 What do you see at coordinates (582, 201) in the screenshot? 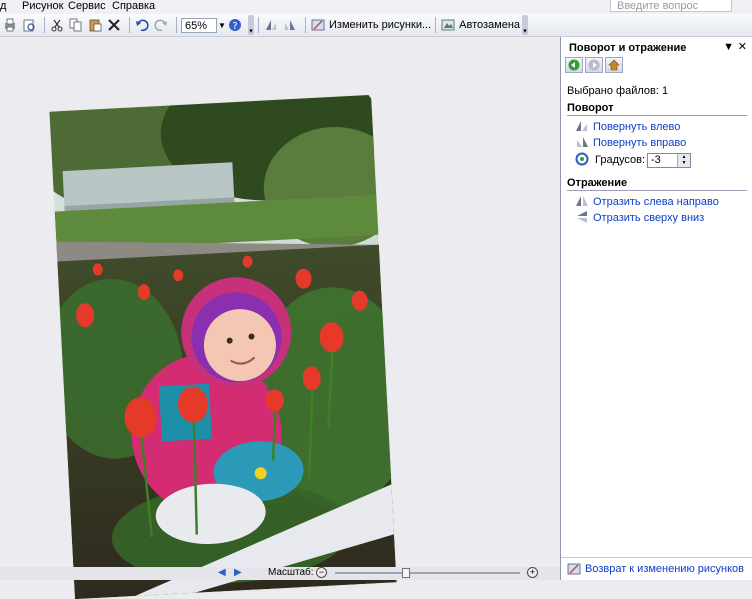
I see `flip-horizontal-icon` at bounding box center [582, 201].